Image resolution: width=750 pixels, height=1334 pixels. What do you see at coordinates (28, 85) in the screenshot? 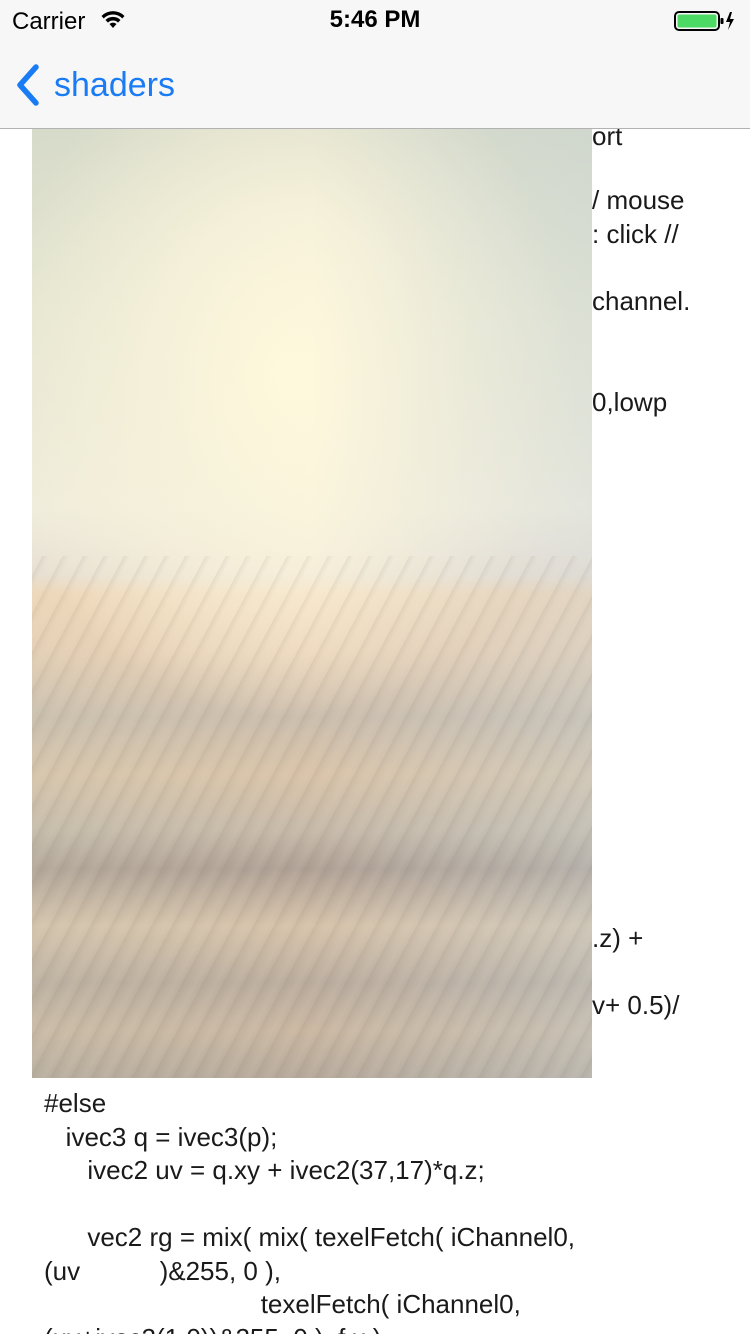
I see `chevron-left-icon` at bounding box center [28, 85].